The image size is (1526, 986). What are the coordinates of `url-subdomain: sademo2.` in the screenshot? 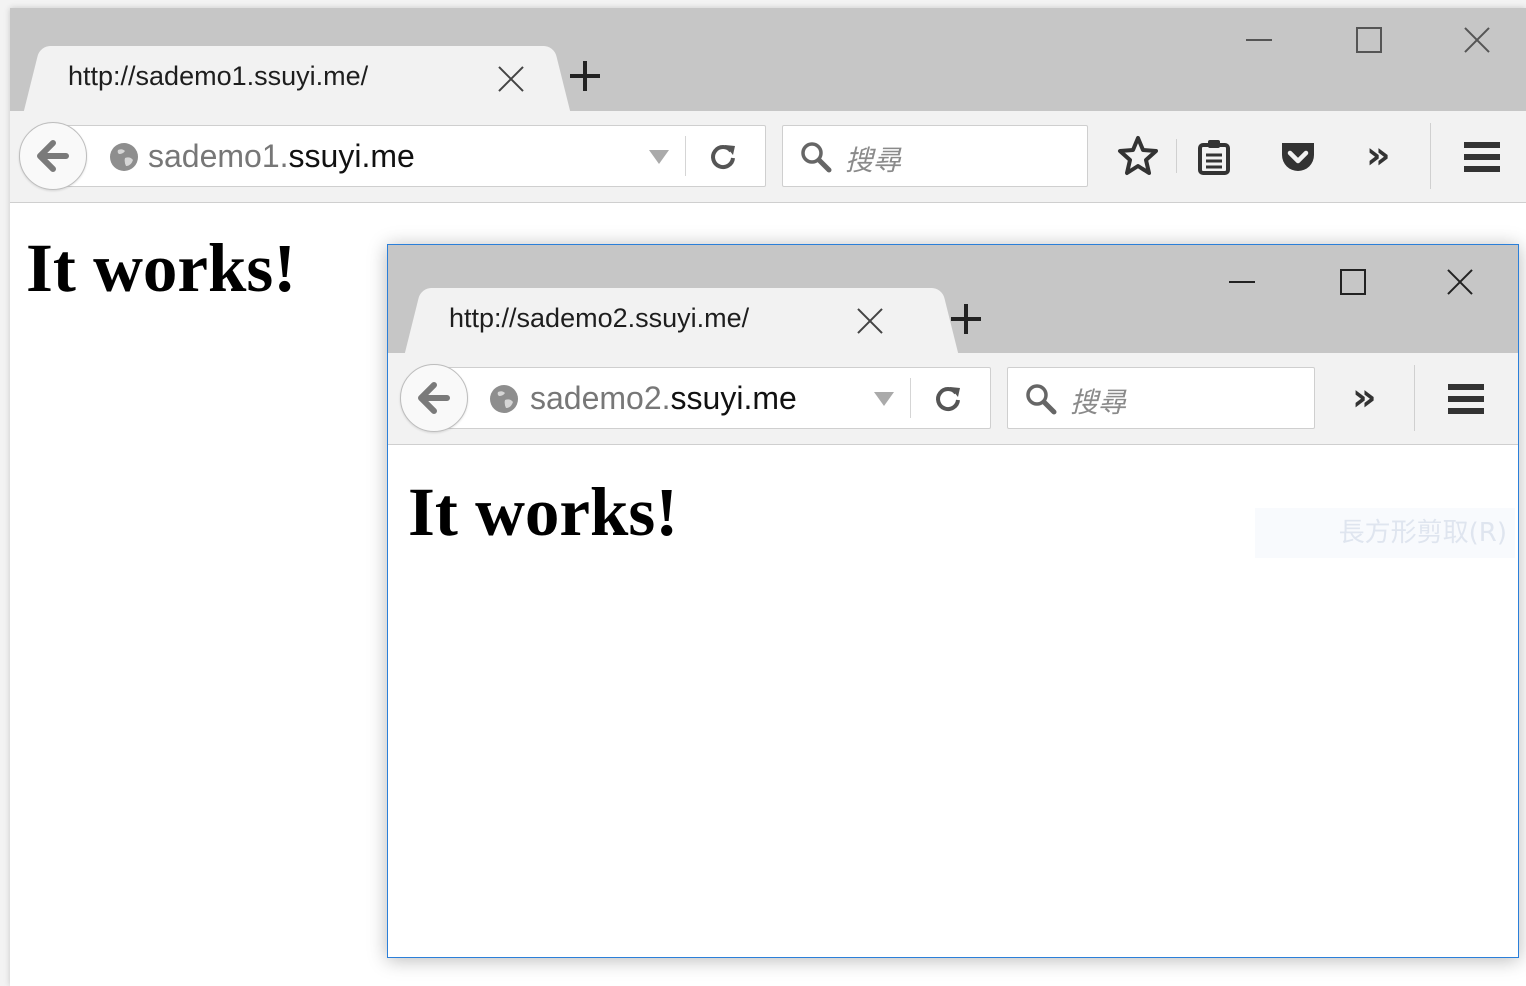 It's located at (600, 398).